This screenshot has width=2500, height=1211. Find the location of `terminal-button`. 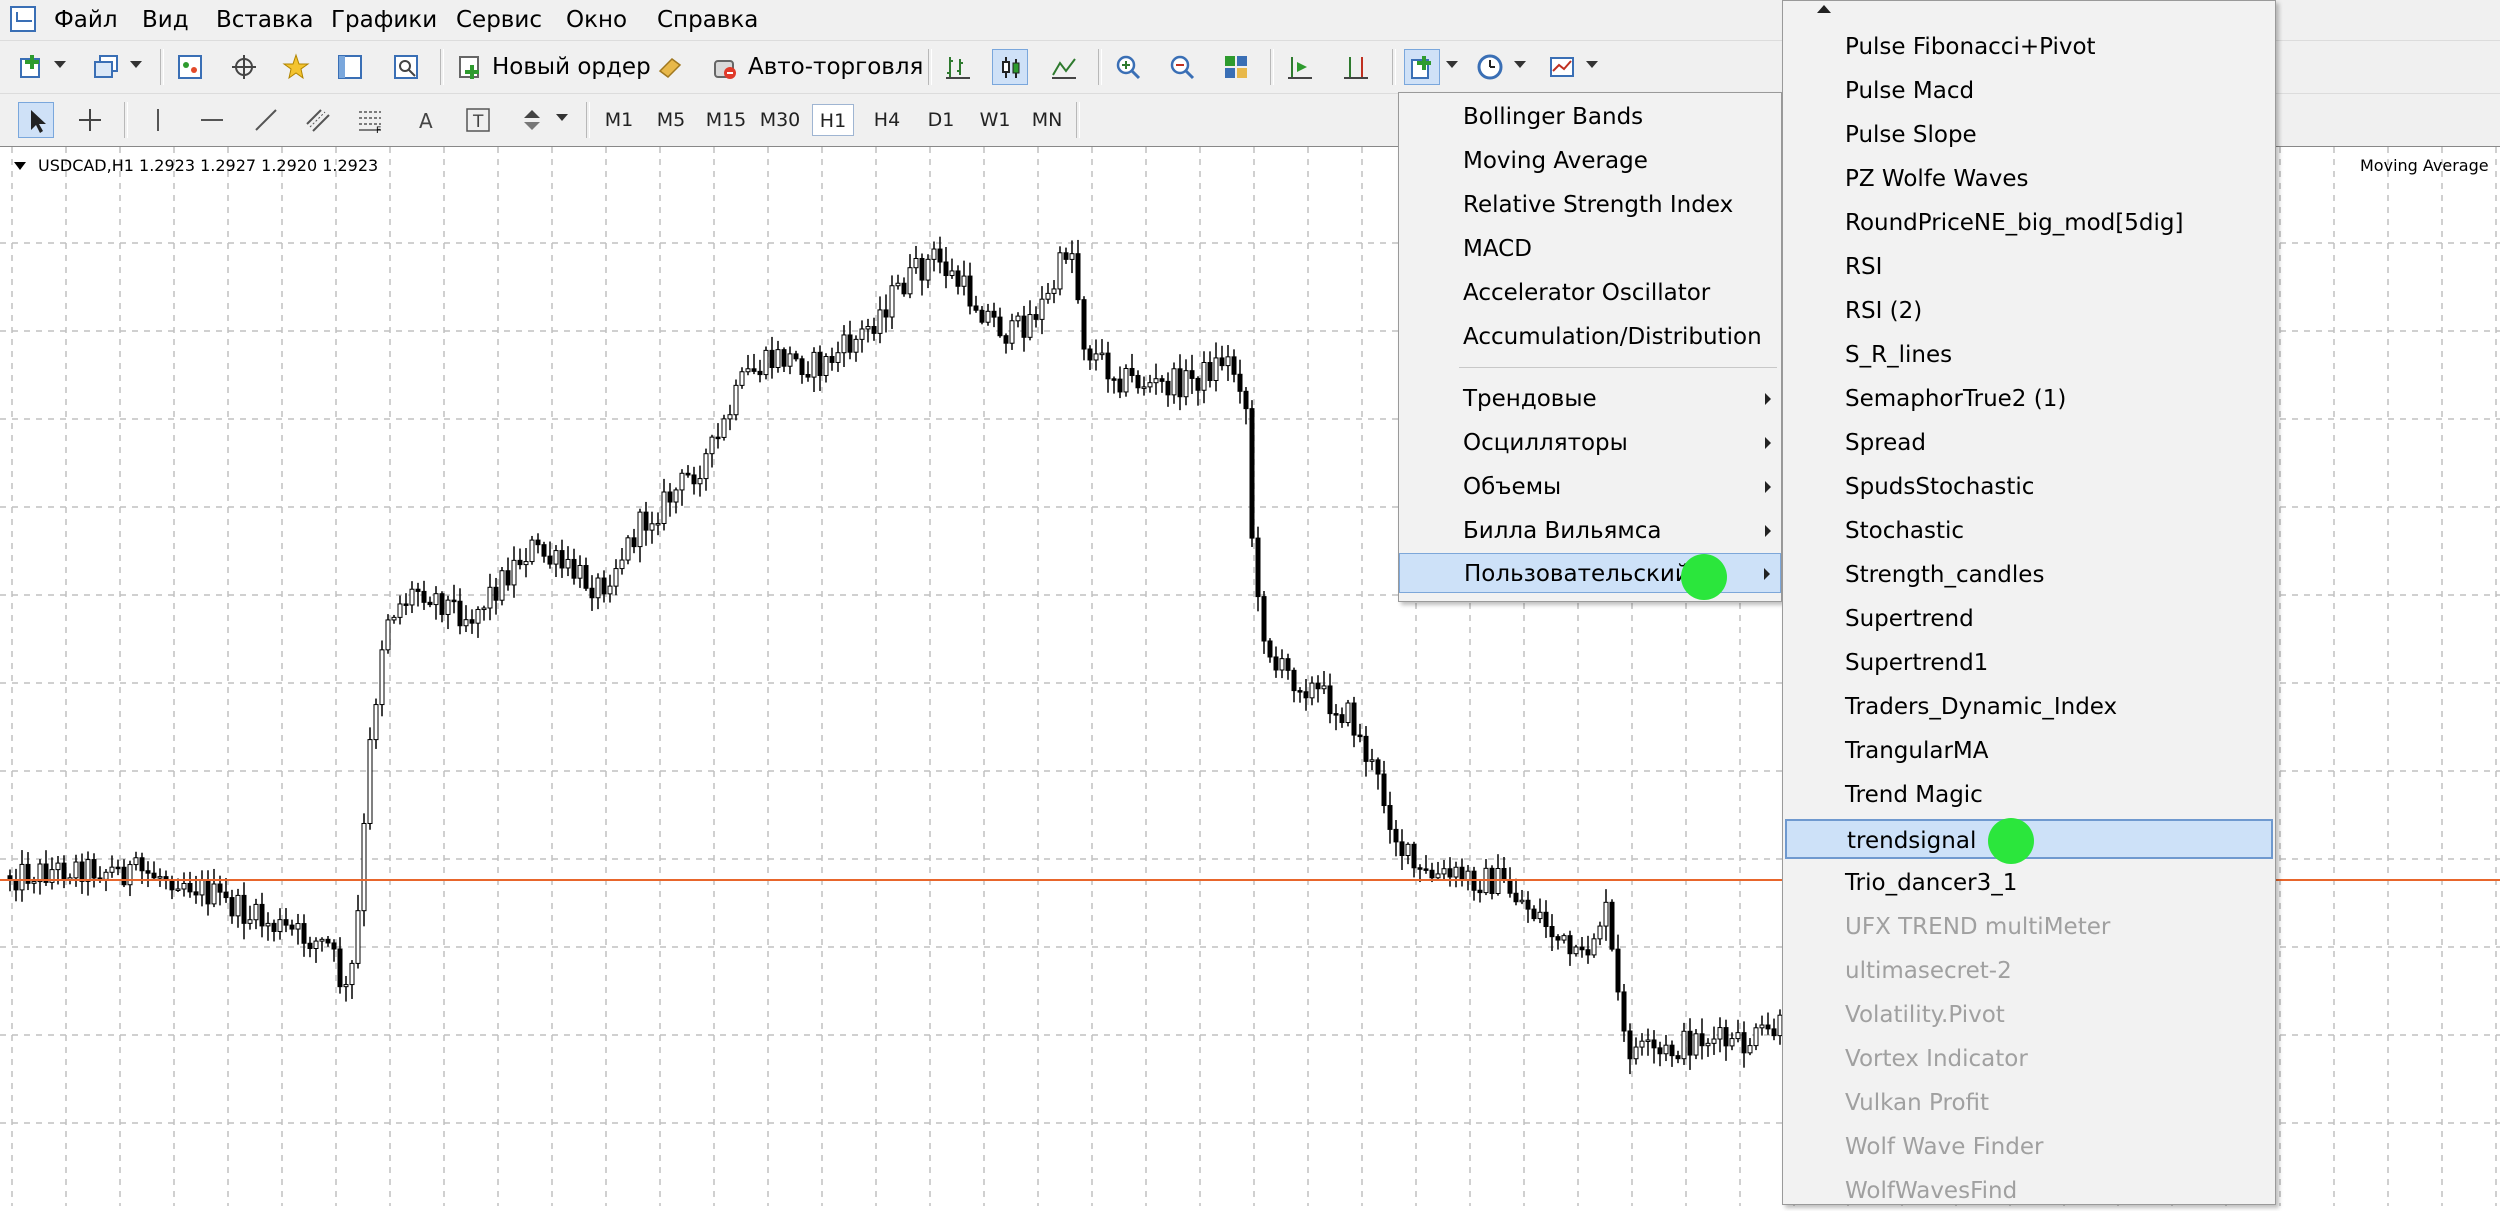

terminal-button is located at coordinates (350, 67).